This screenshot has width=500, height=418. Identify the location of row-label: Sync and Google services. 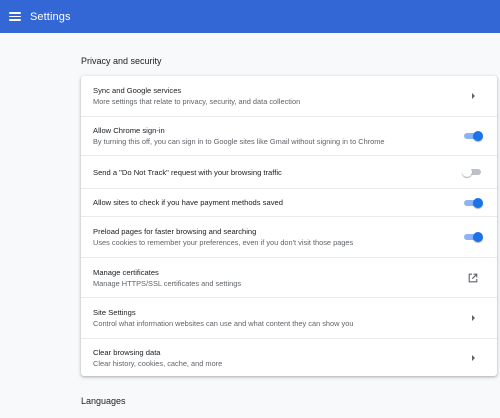
(137, 90).